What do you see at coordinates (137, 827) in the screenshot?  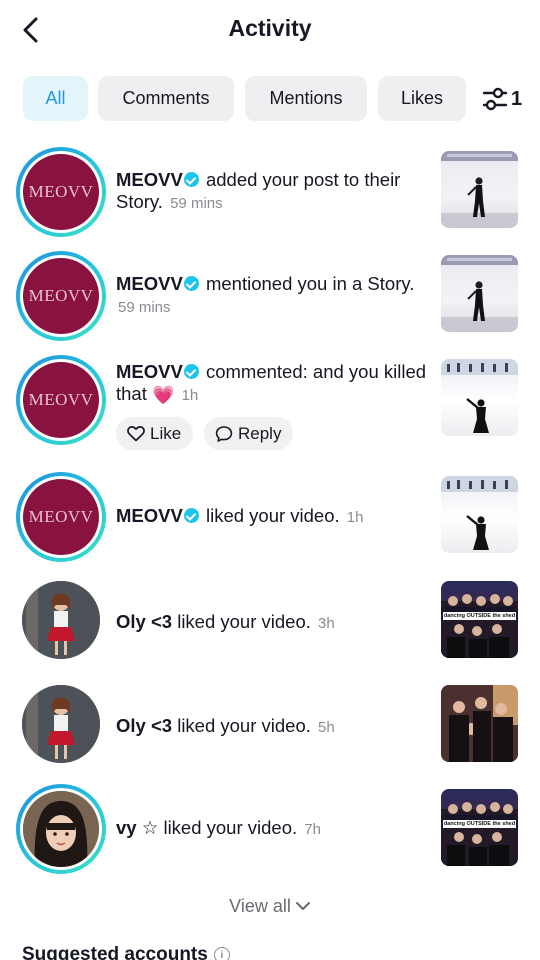 I see `username: vy ☆` at bounding box center [137, 827].